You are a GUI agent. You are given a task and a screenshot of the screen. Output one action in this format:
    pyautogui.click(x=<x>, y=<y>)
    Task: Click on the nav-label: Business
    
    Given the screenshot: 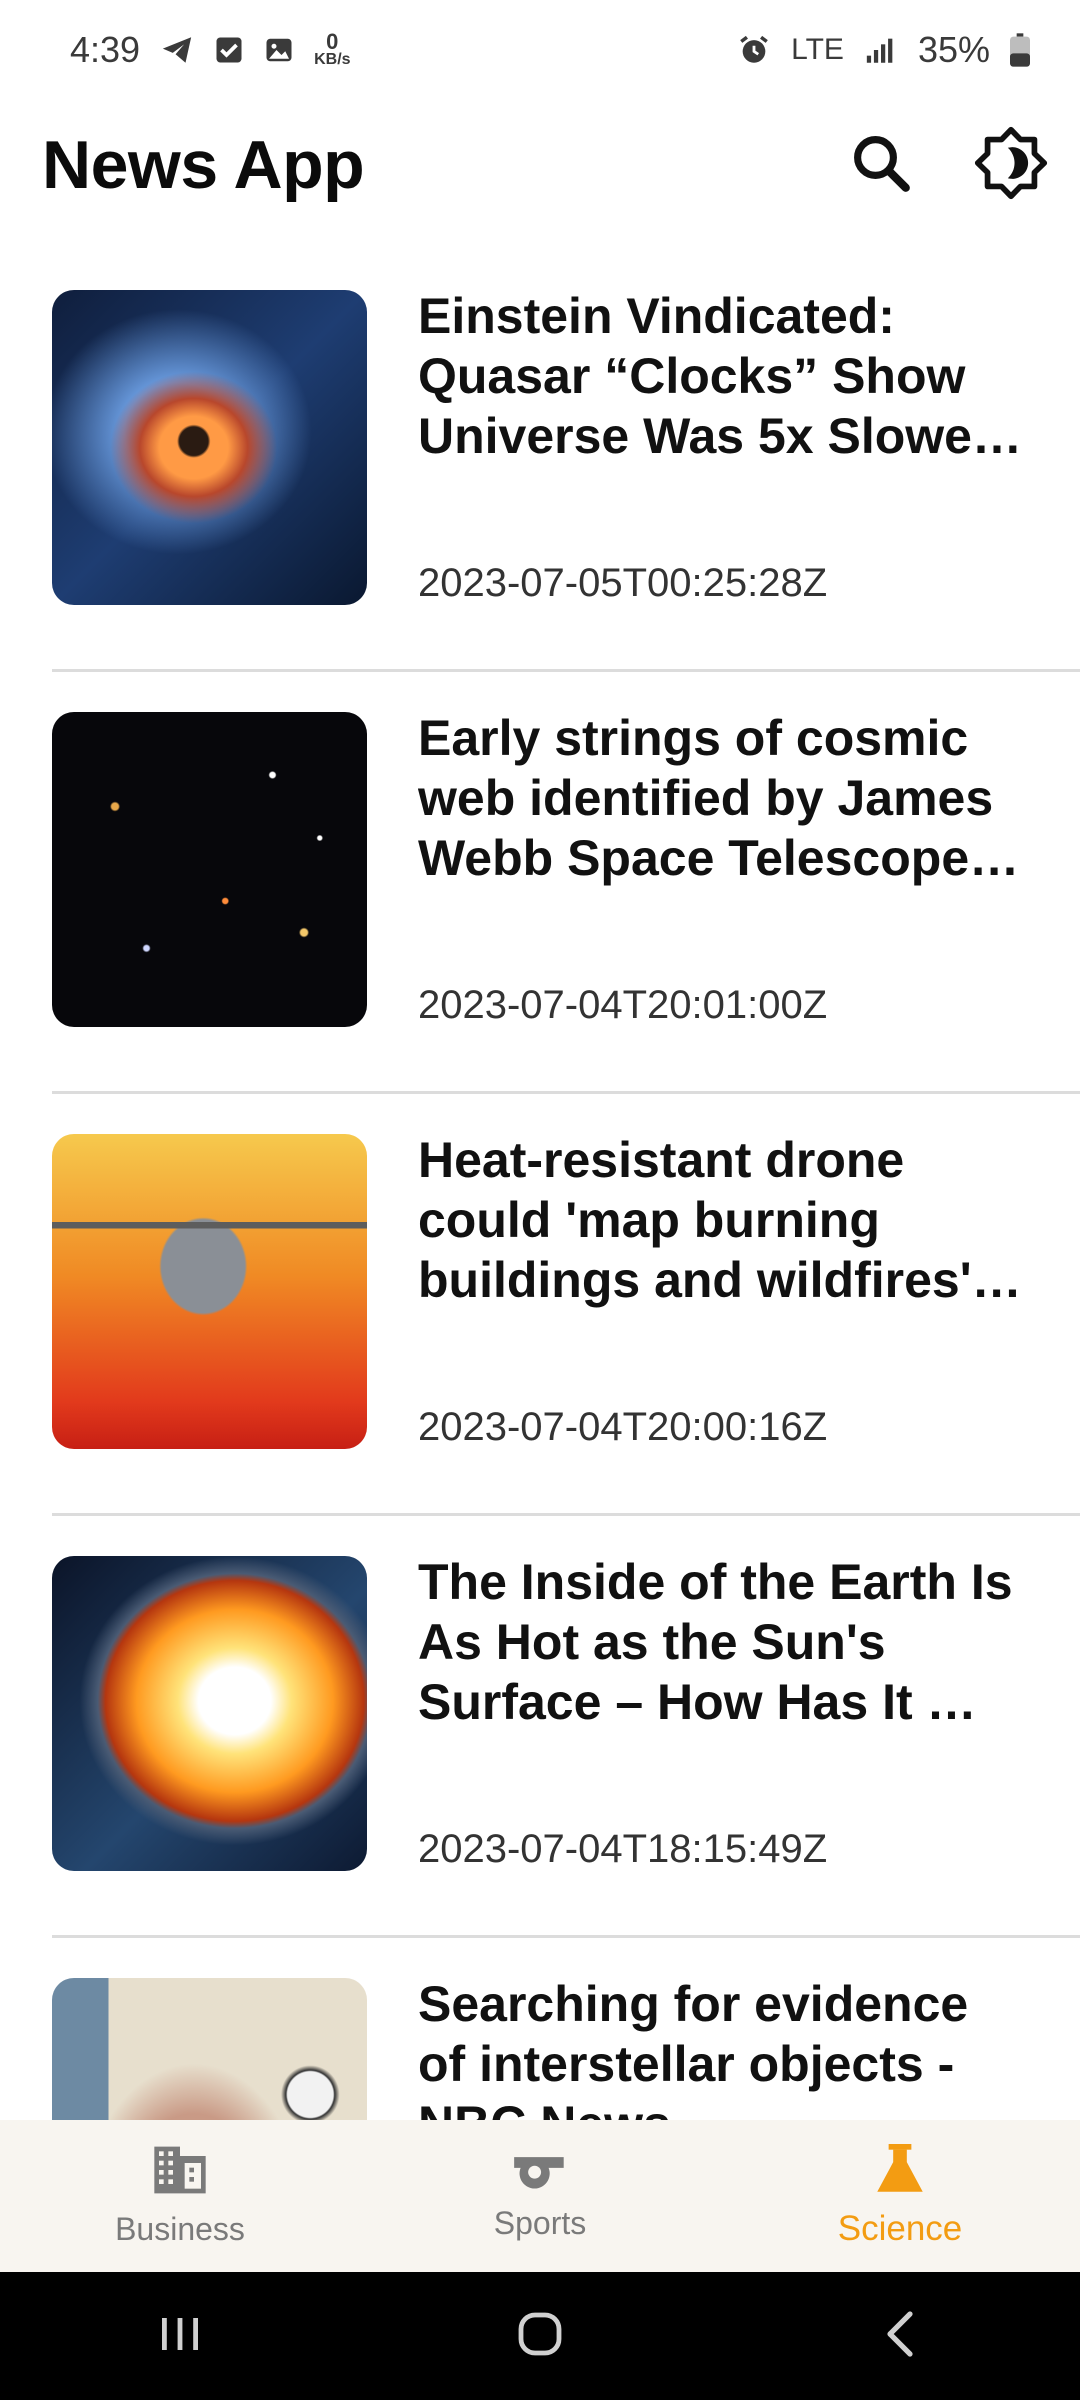 What is the action you would take?
    pyautogui.click(x=180, y=2229)
    